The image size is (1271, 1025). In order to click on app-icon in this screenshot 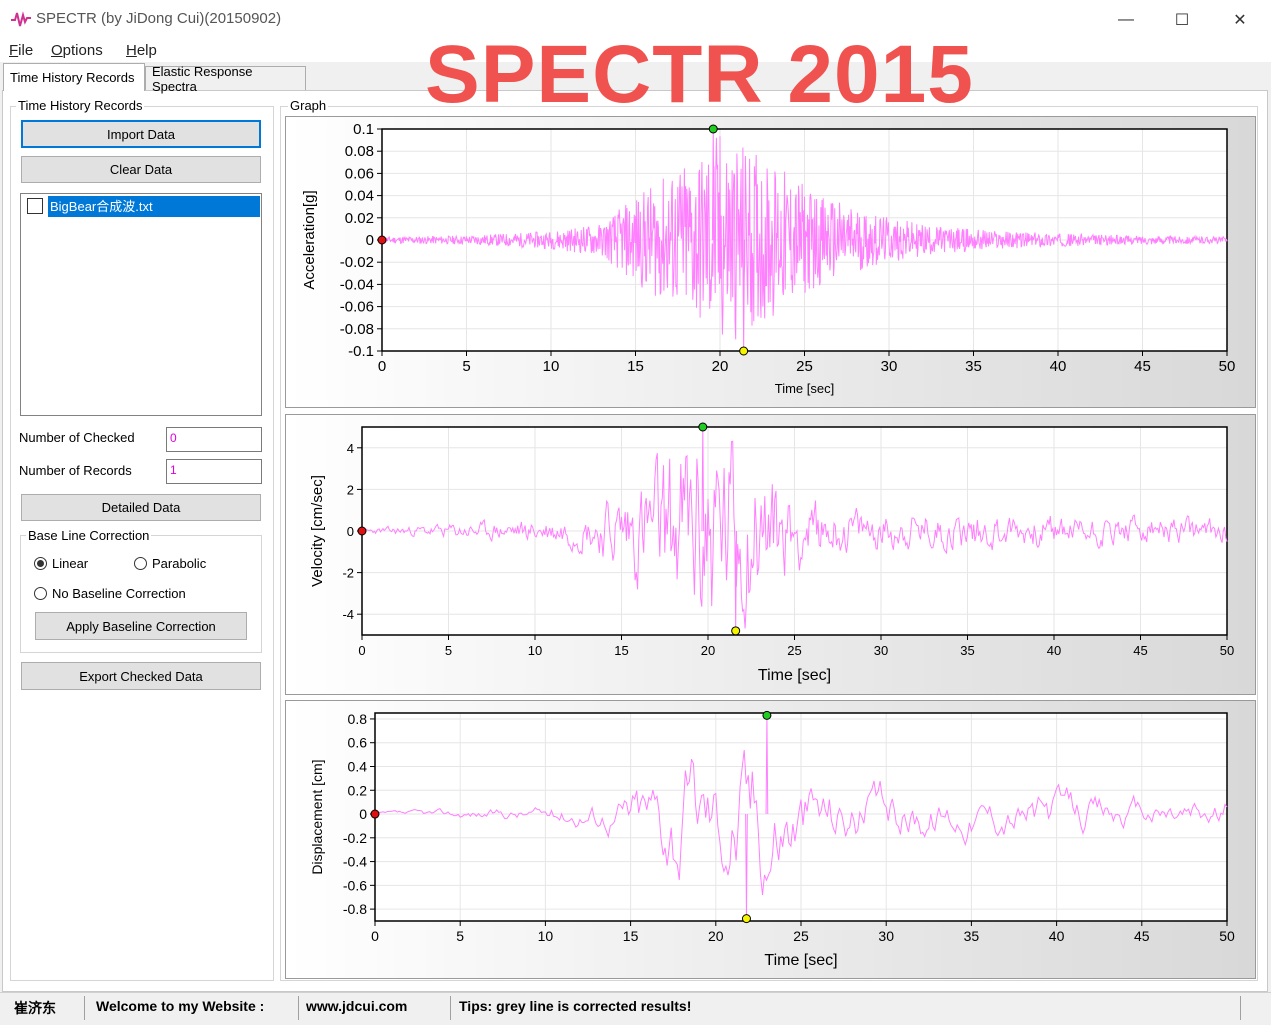, I will do `click(21, 19)`.